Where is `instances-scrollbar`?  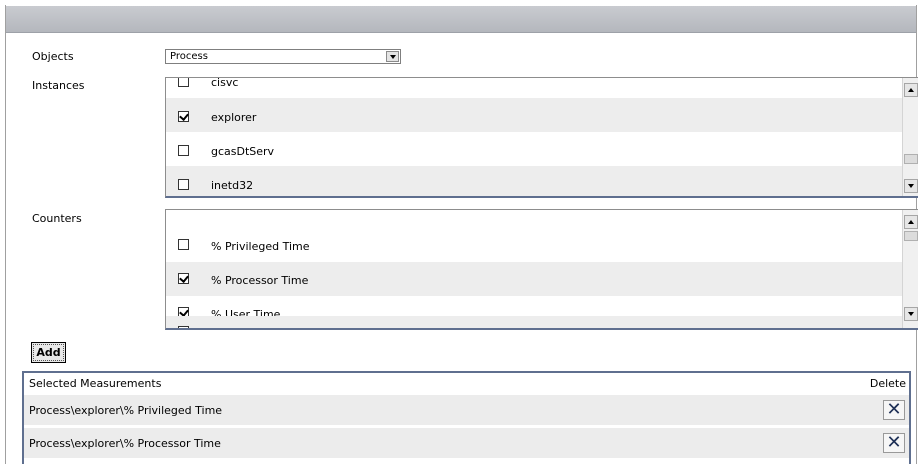
instances-scrollbar is located at coordinates (910, 137).